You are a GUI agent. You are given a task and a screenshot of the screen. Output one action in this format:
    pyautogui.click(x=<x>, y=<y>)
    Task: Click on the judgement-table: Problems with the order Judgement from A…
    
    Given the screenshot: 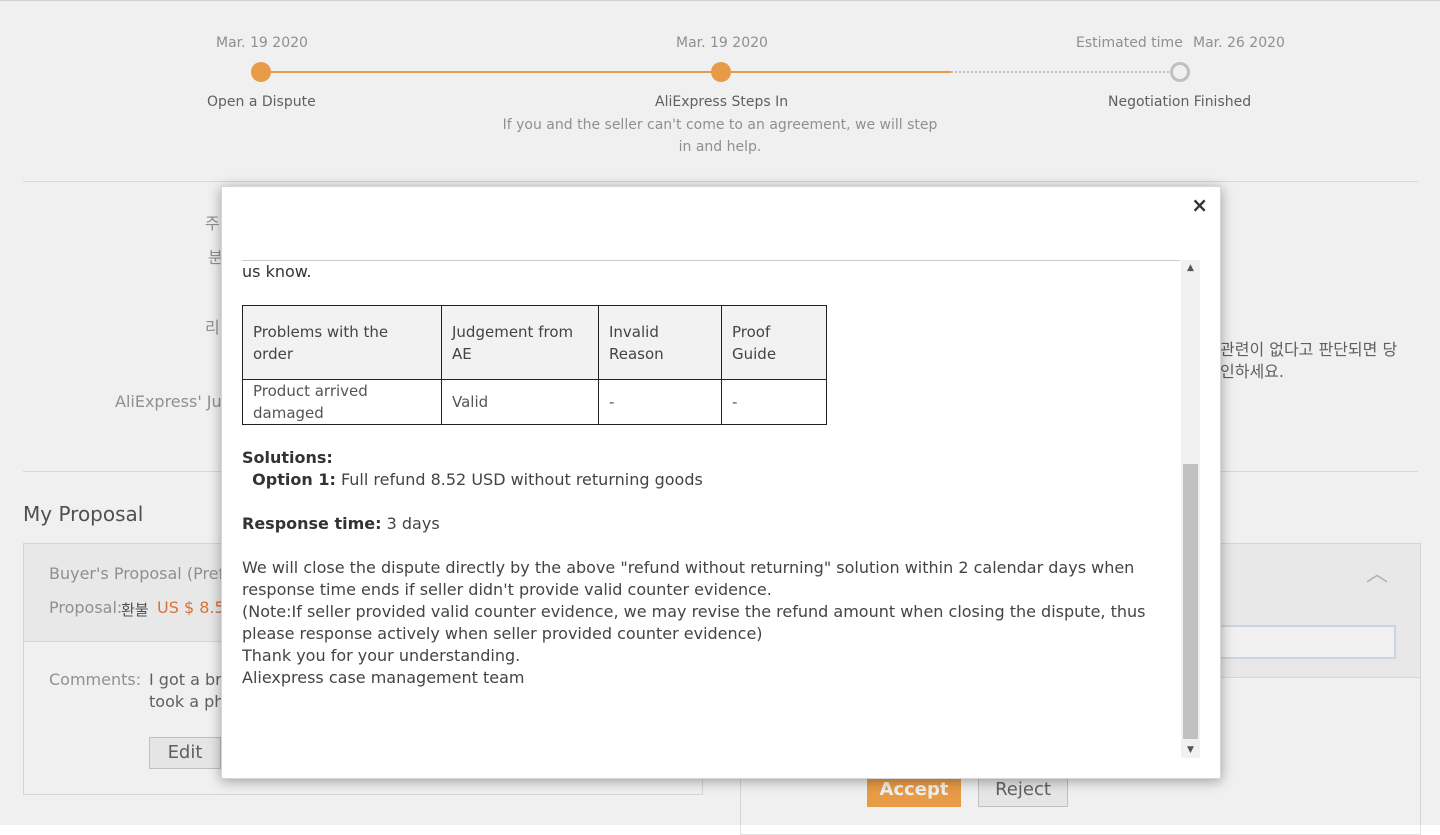 What is the action you would take?
    pyautogui.click(x=534, y=365)
    